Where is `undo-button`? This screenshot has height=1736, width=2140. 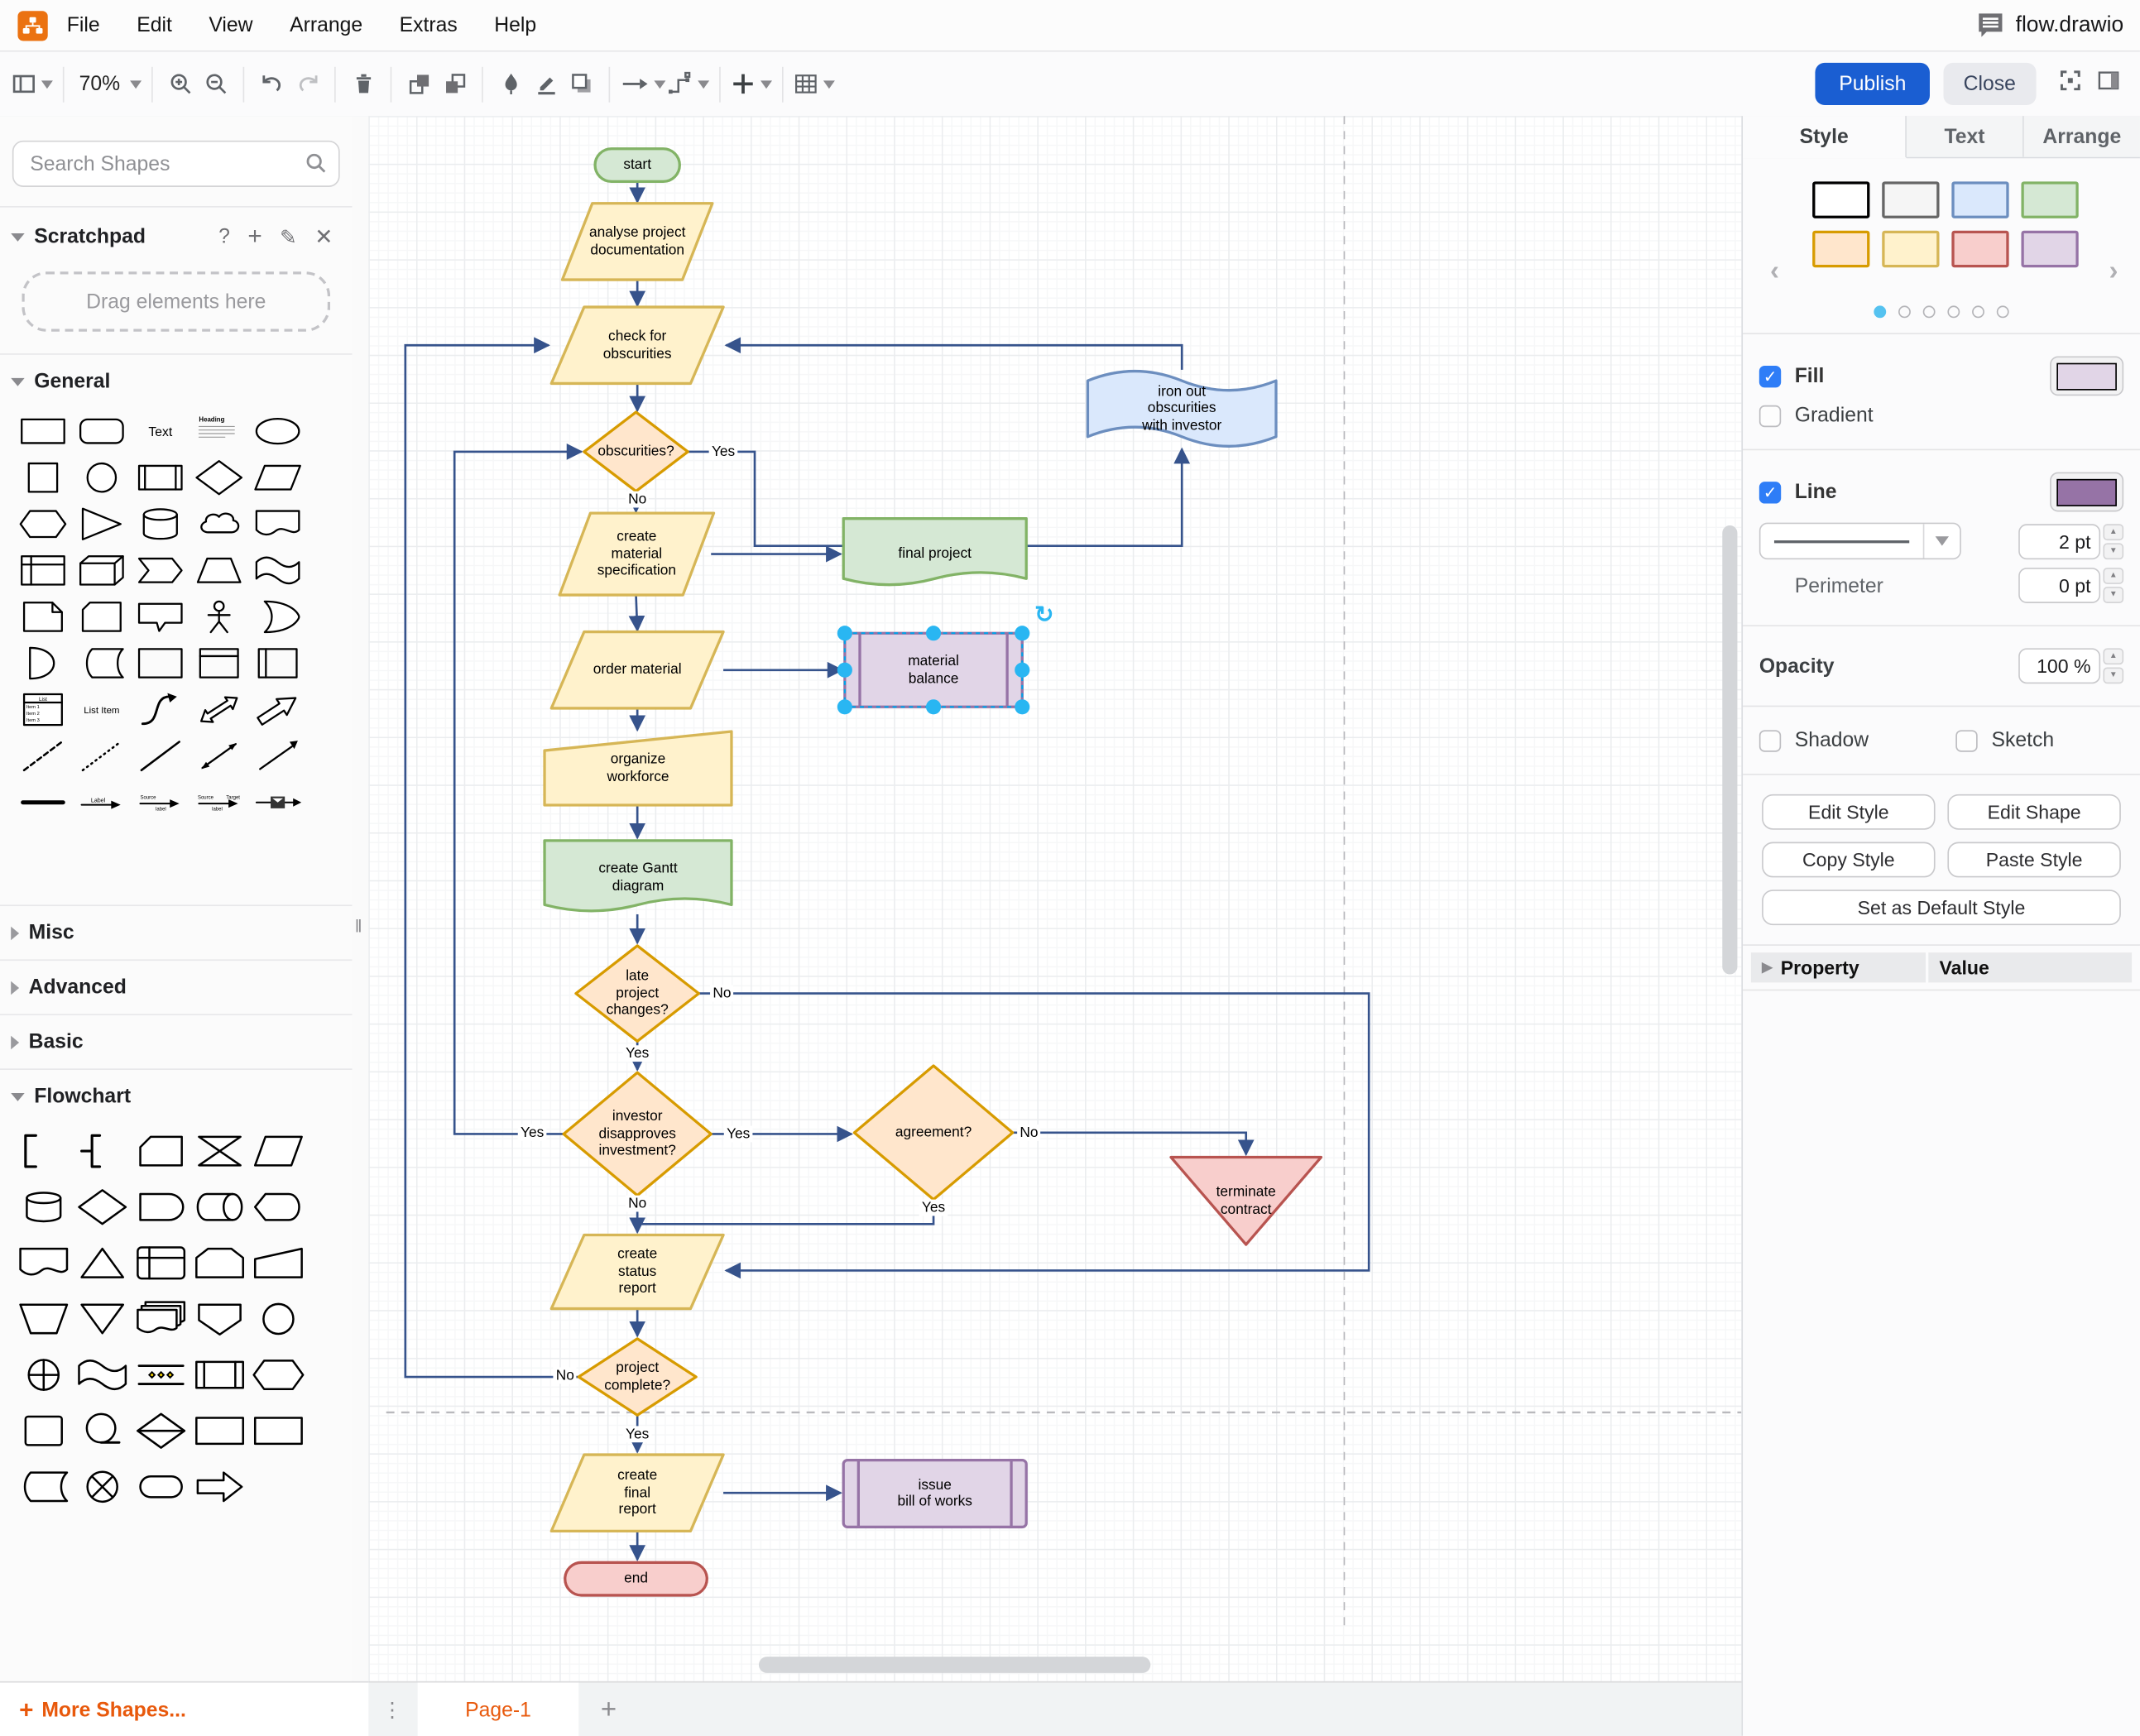 undo-button is located at coordinates (272, 84).